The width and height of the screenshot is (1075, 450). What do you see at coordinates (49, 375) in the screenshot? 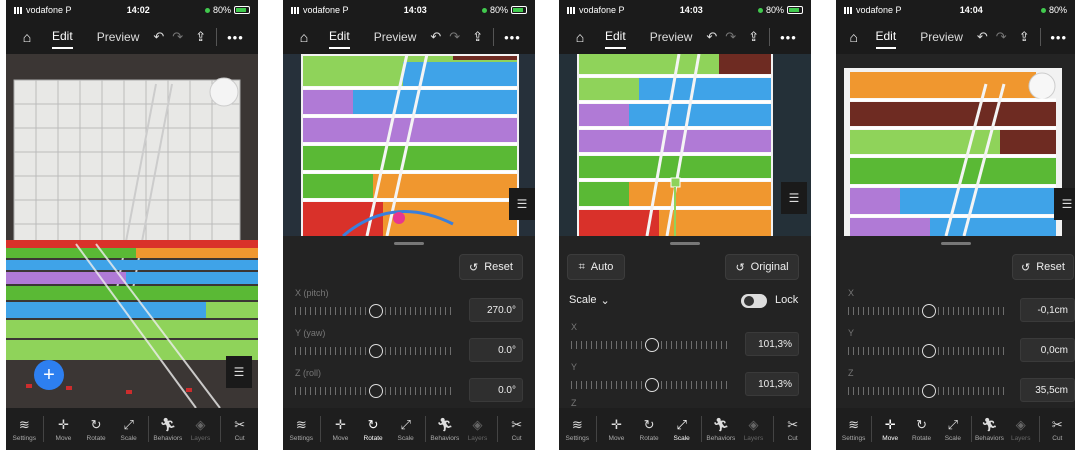
I see `add-button: +` at bounding box center [49, 375].